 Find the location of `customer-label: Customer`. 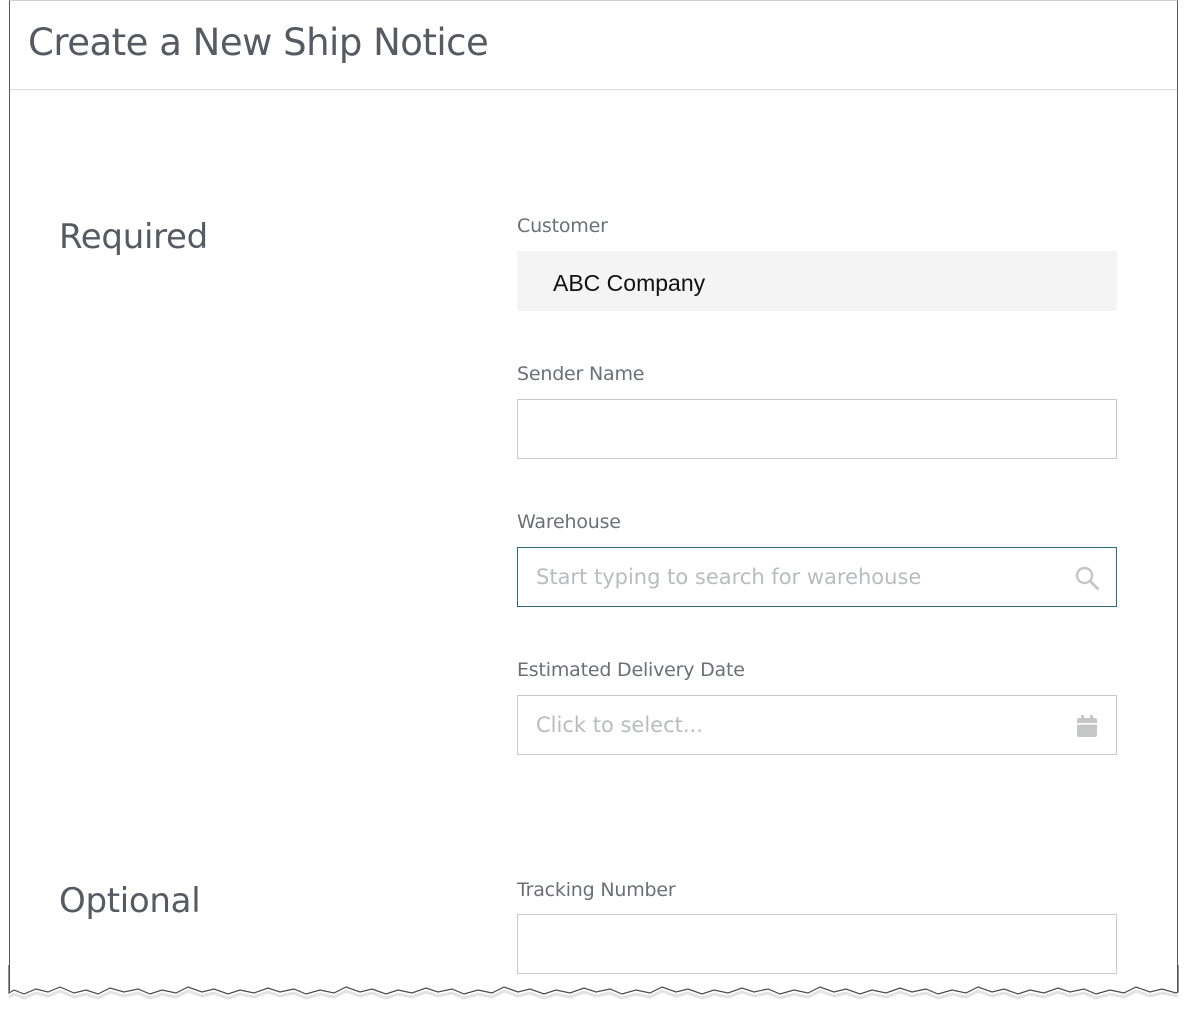

customer-label: Customer is located at coordinates (562, 226).